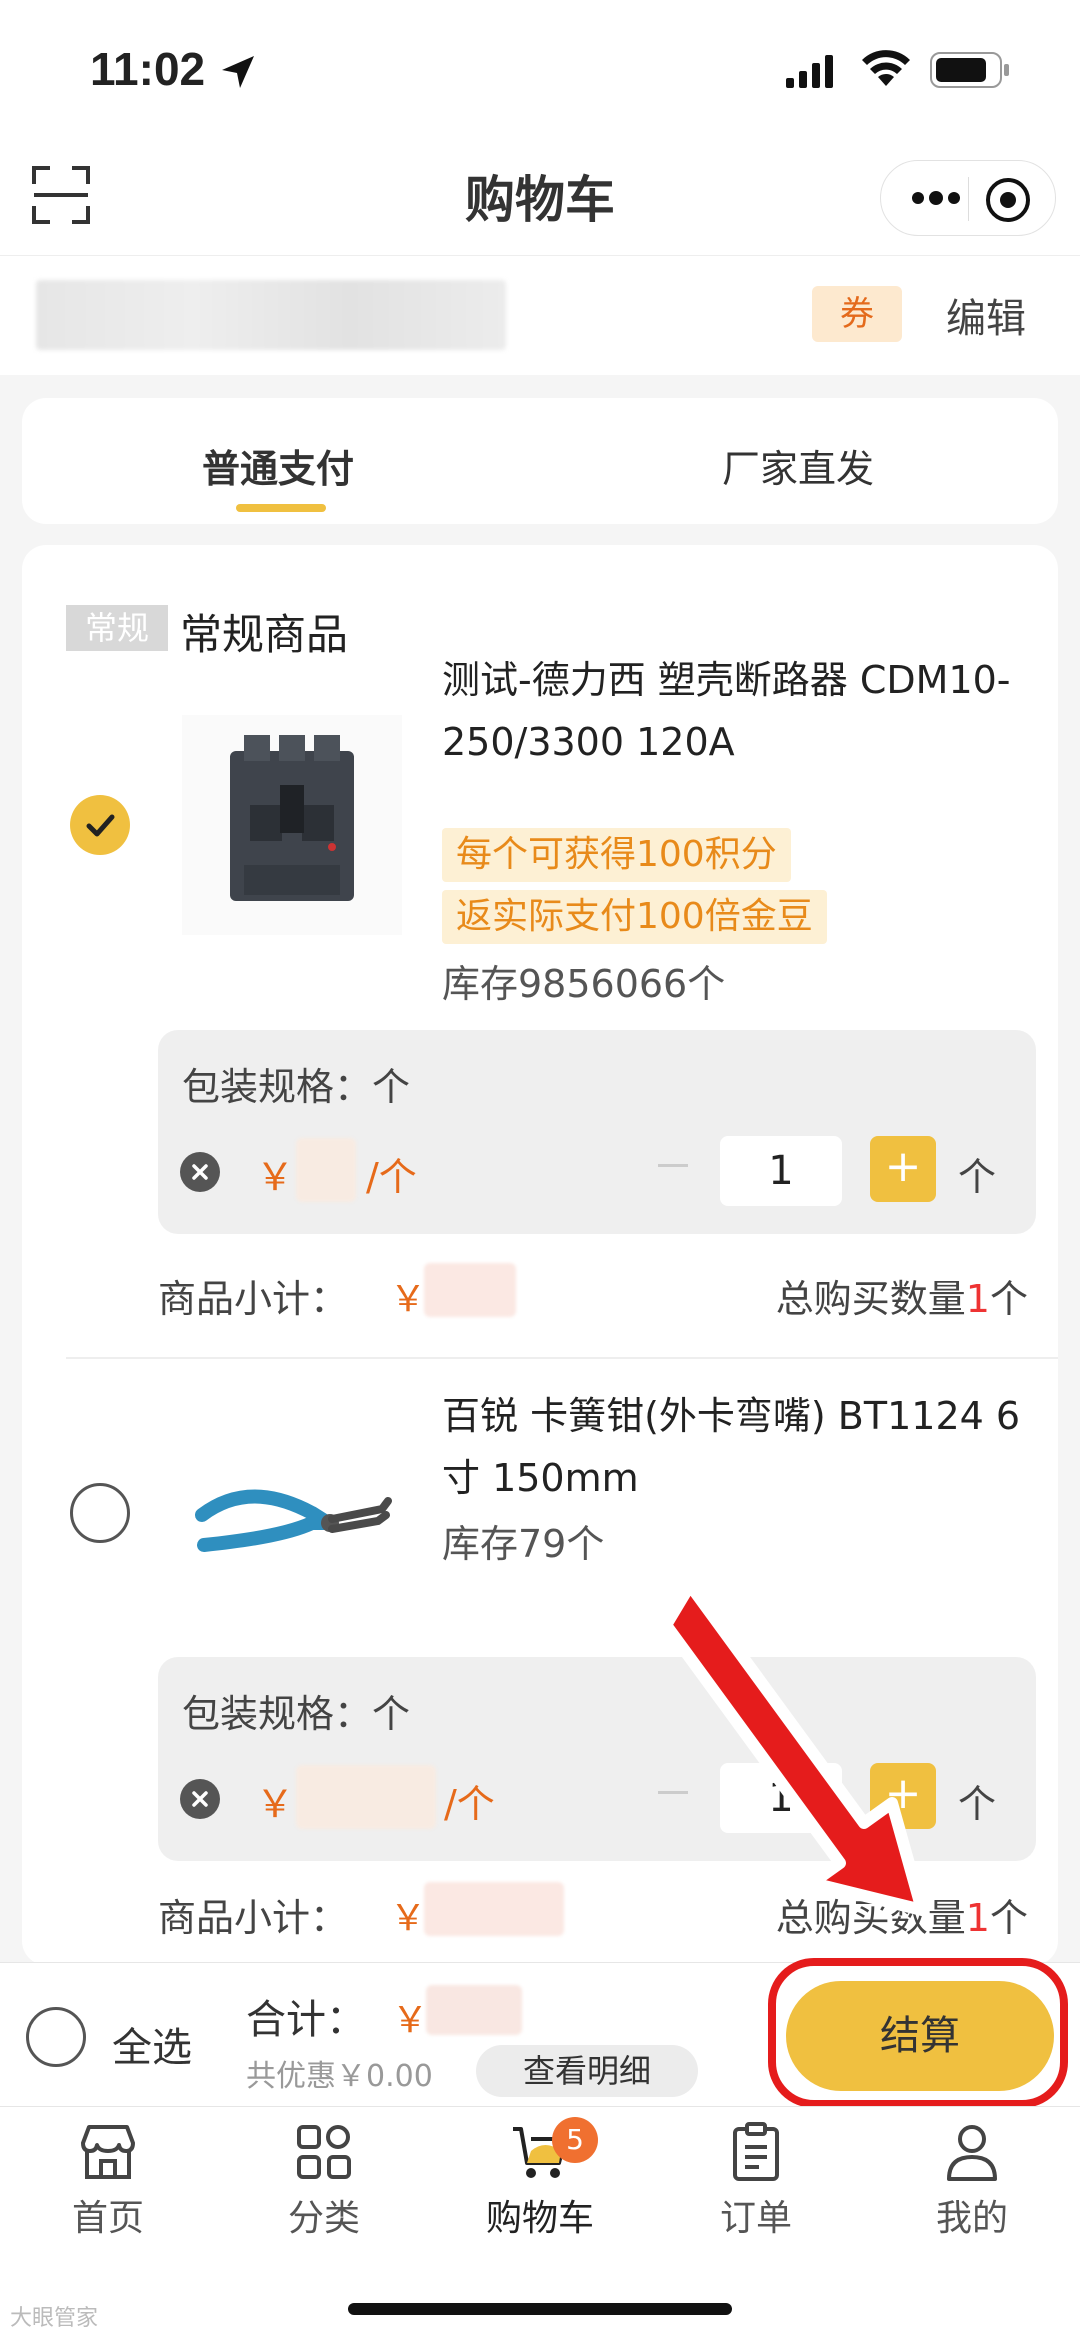 The height and width of the screenshot is (2337, 1080). Describe the element at coordinates (540, 2309) in the screenshot. I see `home-indicator` at that location.